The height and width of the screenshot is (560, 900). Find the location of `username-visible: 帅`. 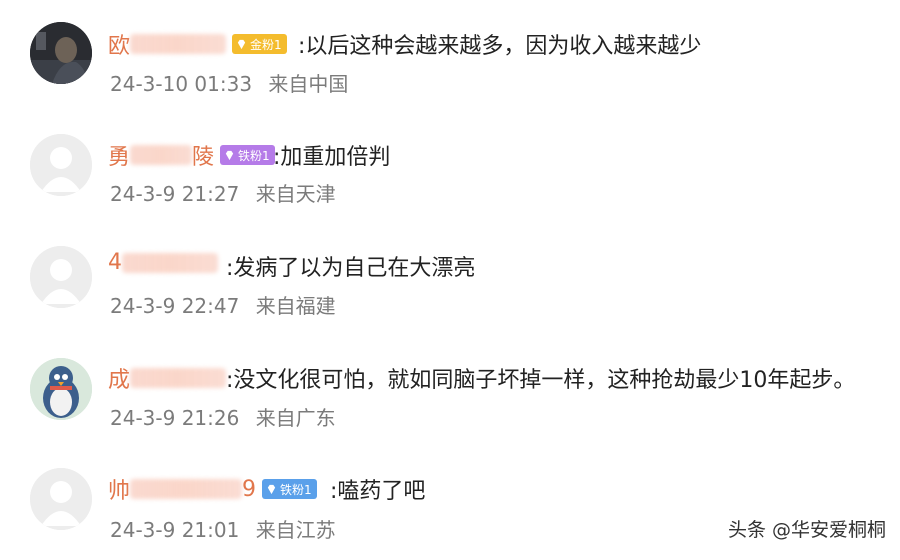

username-visible: 帅 is located at coordinates (119, 491).